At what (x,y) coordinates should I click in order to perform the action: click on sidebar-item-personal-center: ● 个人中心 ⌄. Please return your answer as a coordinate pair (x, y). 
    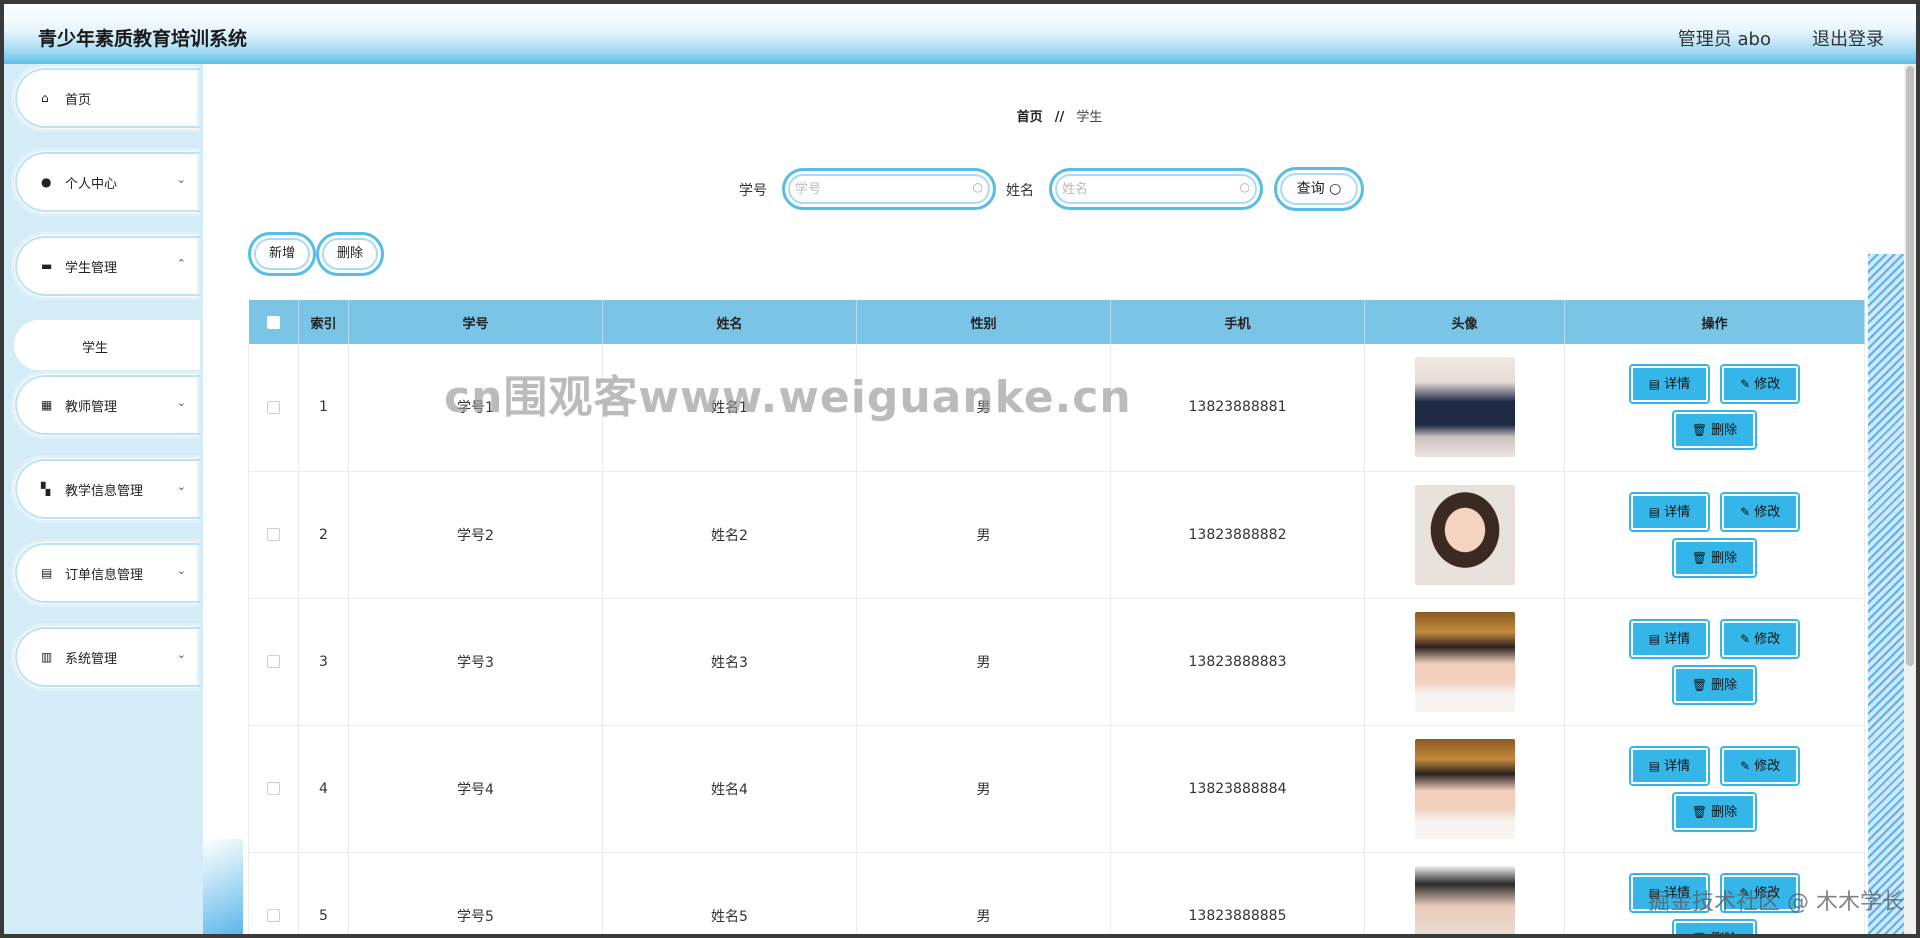
    Looking at the image, I should click on (105, 182).